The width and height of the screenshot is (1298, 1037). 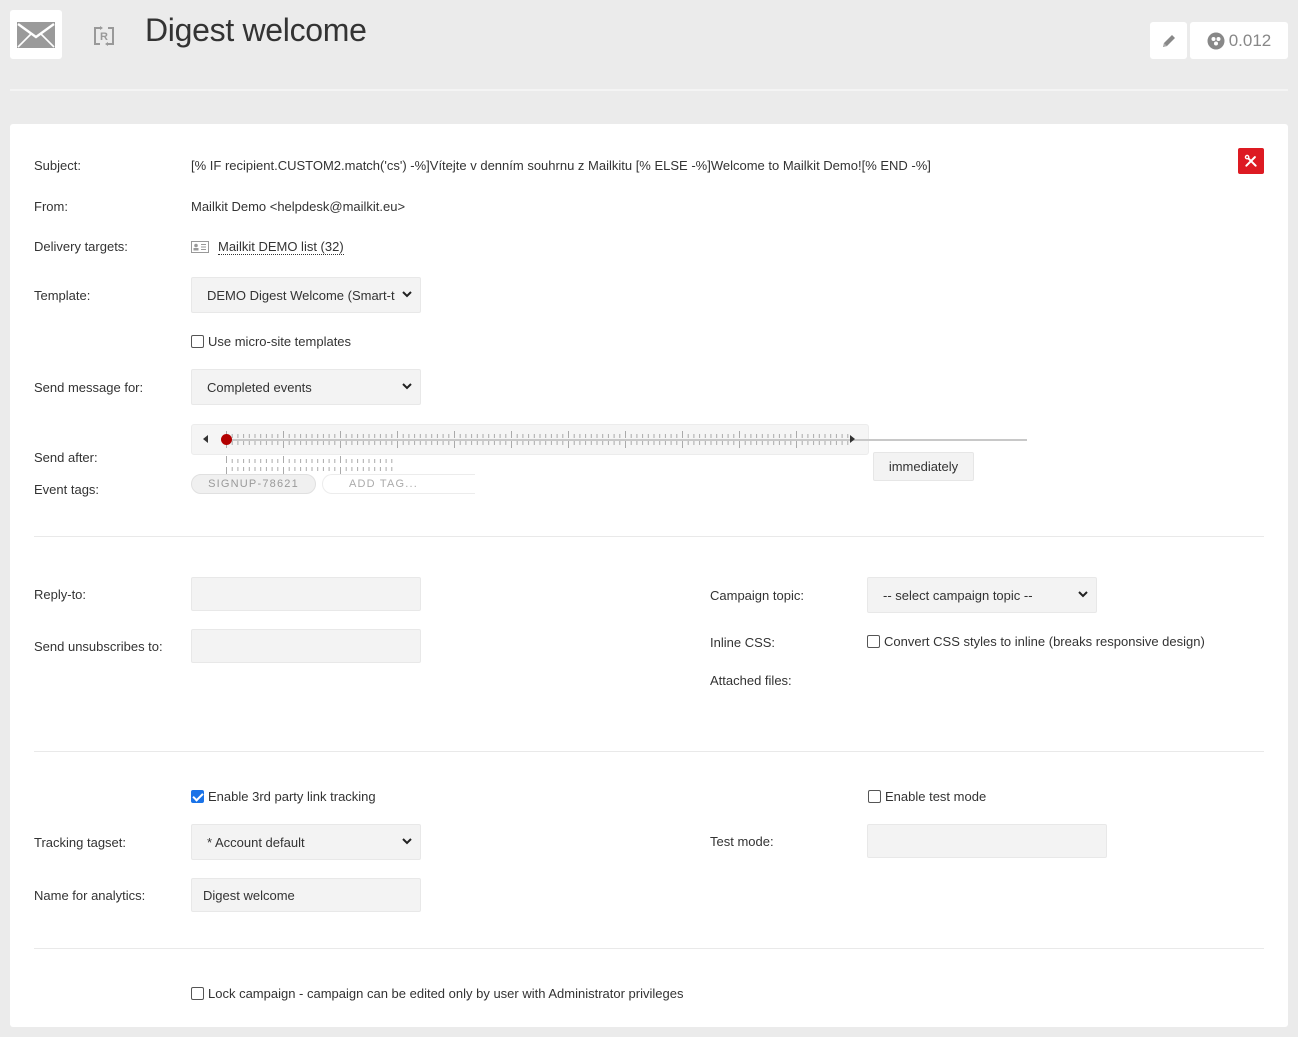 I want to click on wrench-screwdriver-icon, so click(x=1250, y=160).